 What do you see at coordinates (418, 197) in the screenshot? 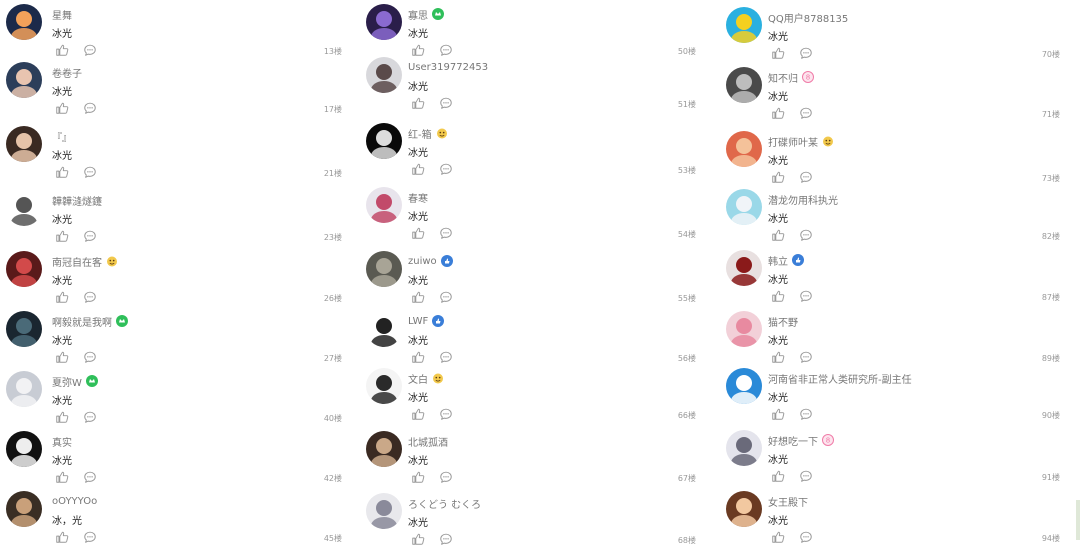
I see `username: 春寒` at bounding box center [418, 197].